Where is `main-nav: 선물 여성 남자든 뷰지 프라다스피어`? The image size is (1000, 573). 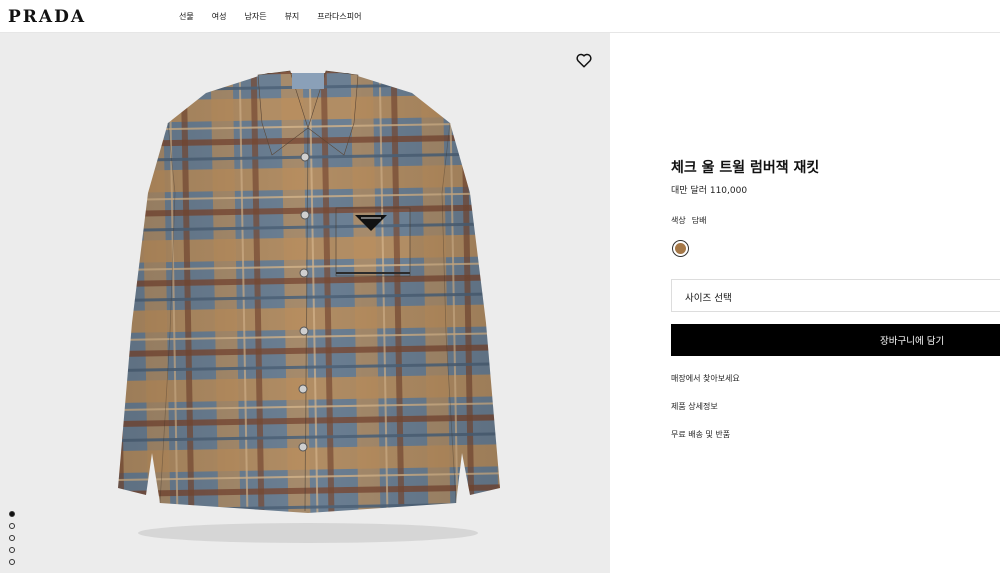
main-nav: 선물 여성 남자든 뷰지 프라다스피어 is located at coordinates (279, 16).